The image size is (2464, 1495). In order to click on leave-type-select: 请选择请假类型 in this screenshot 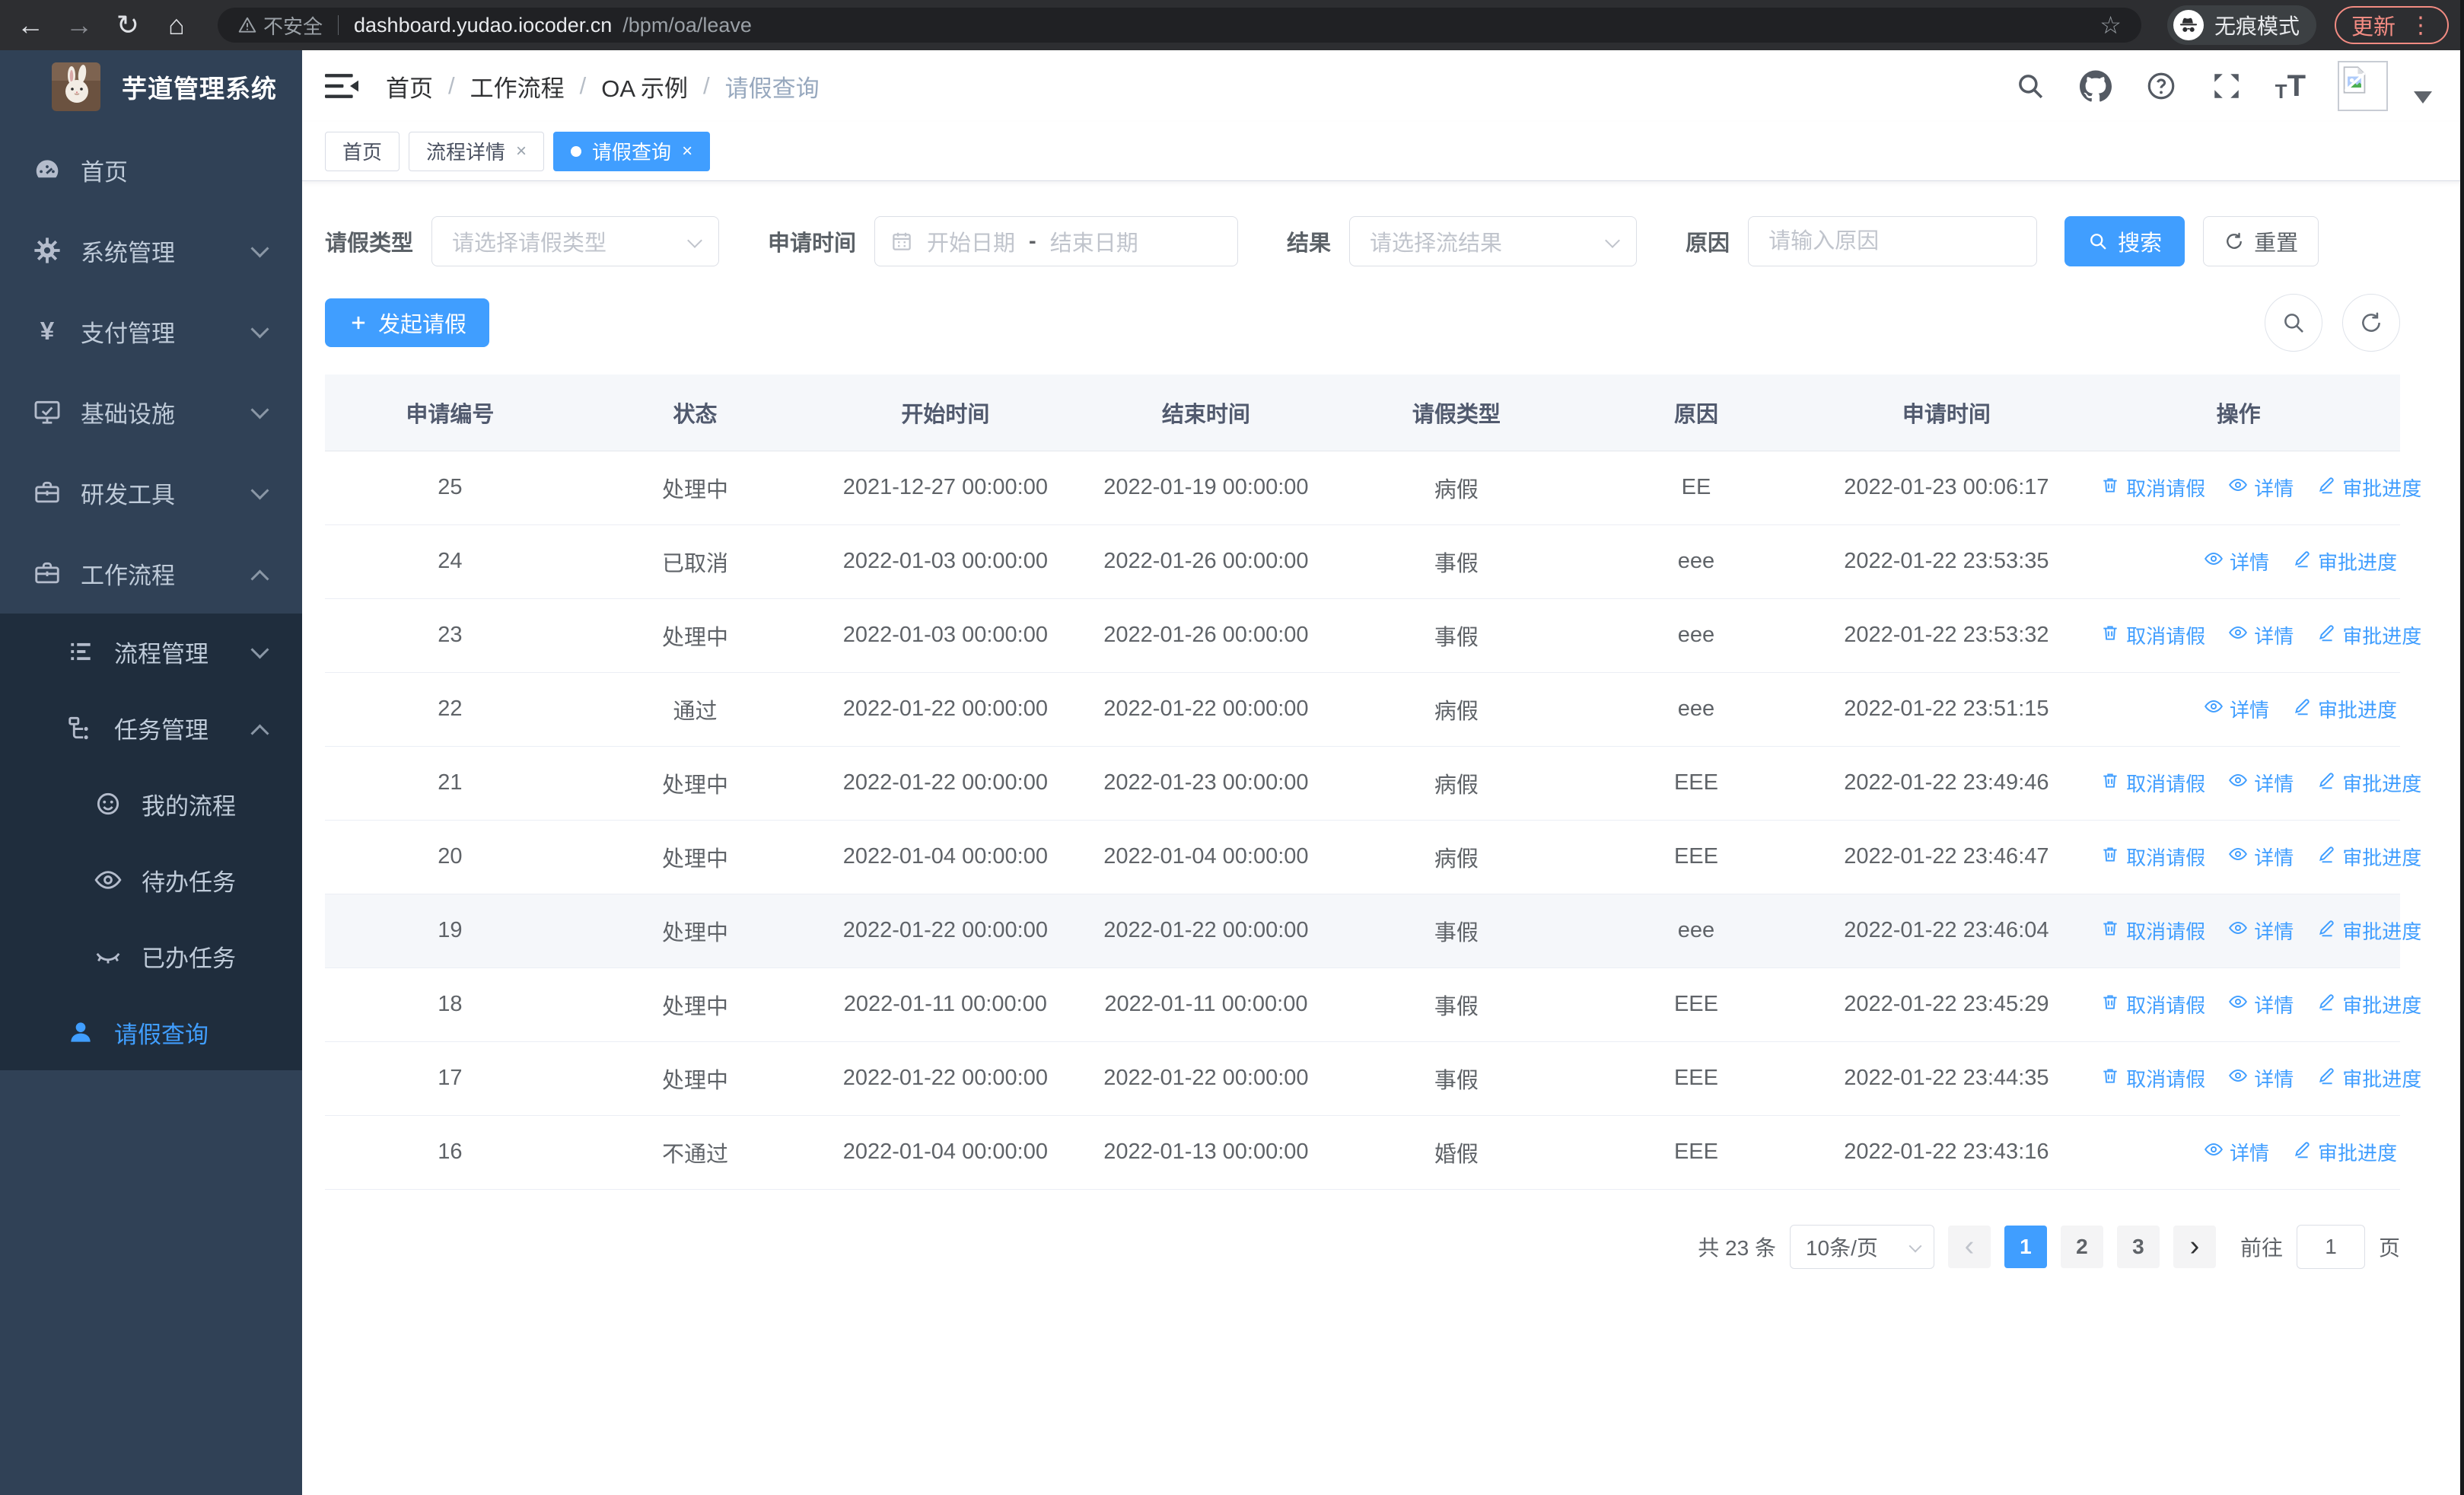, I will do `click(575, 241)`.